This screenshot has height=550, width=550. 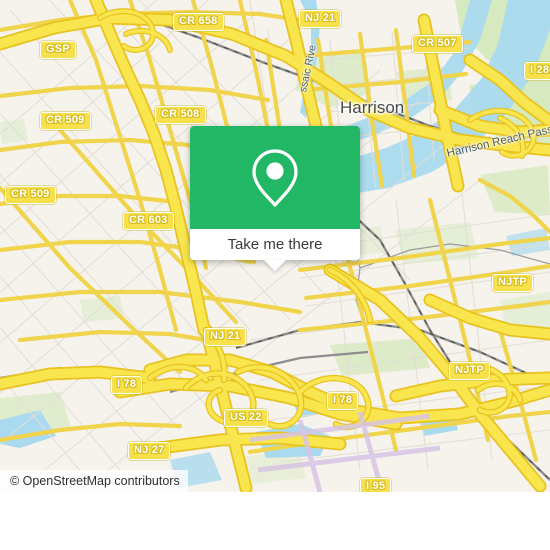 I want to click on route-shield-us-22: US 22, so click(x=246, y=418).